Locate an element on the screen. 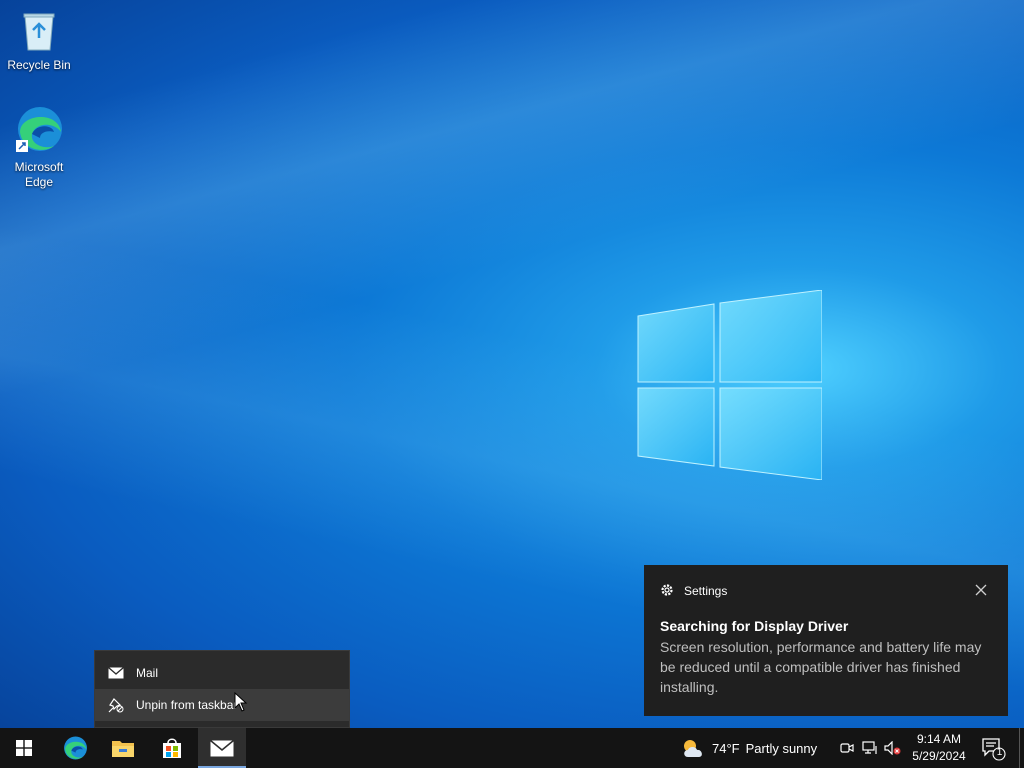 This screenshot has width=1024, height=768. store-icon is located at coordinates (172, 748).